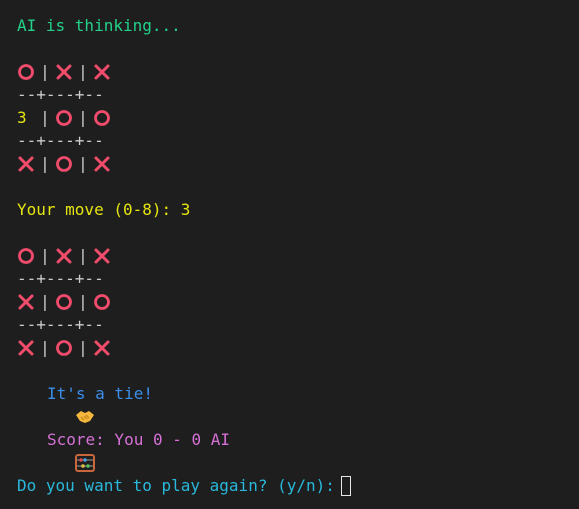  I want to click on tie-message-line: It's a tie!, so click(298, 402).